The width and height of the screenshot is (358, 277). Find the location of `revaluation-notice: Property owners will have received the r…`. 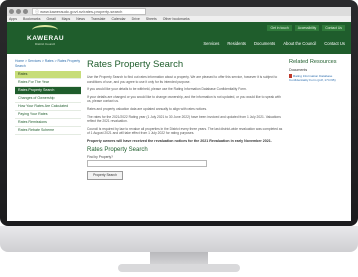

revaluation-notice: Property owners will have received the r… is located at coordinates (179, 140).